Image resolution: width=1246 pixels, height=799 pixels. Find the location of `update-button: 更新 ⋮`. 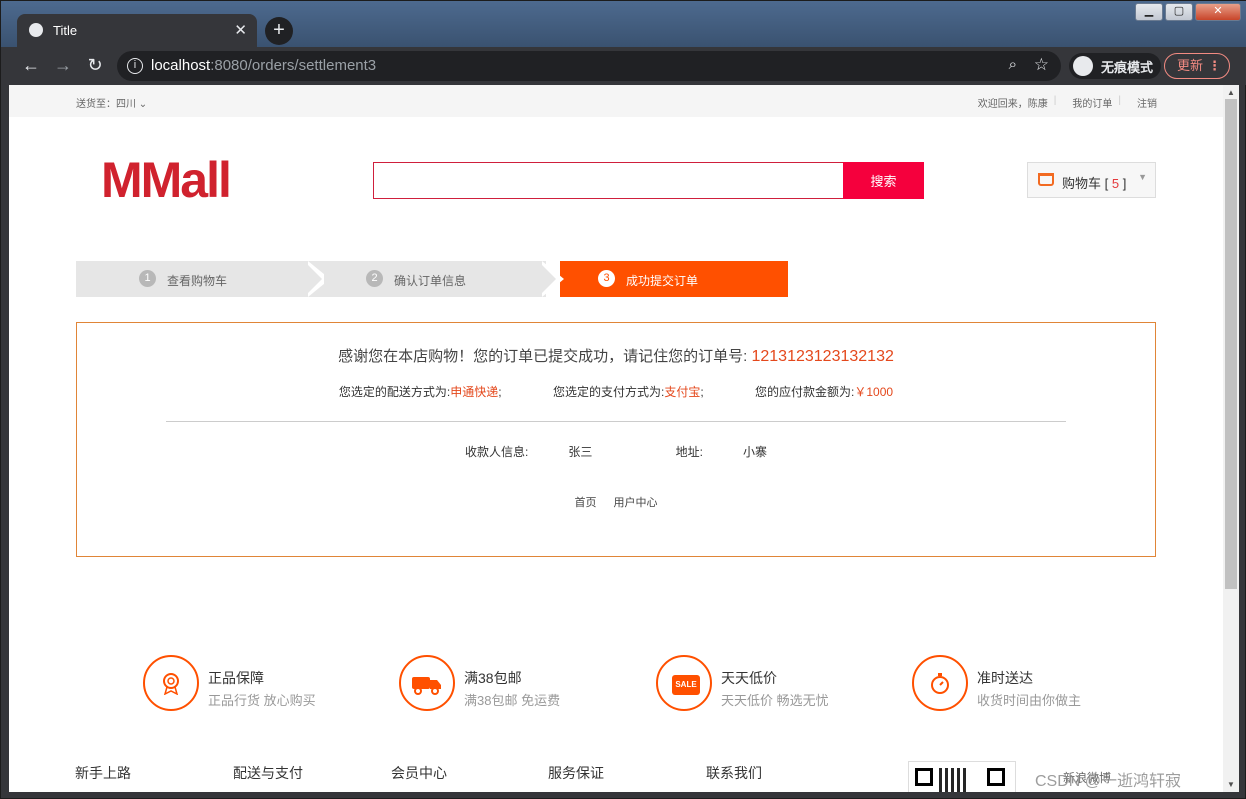

update-button: 更新 ⋮ is located at coordinates (1197, 66).